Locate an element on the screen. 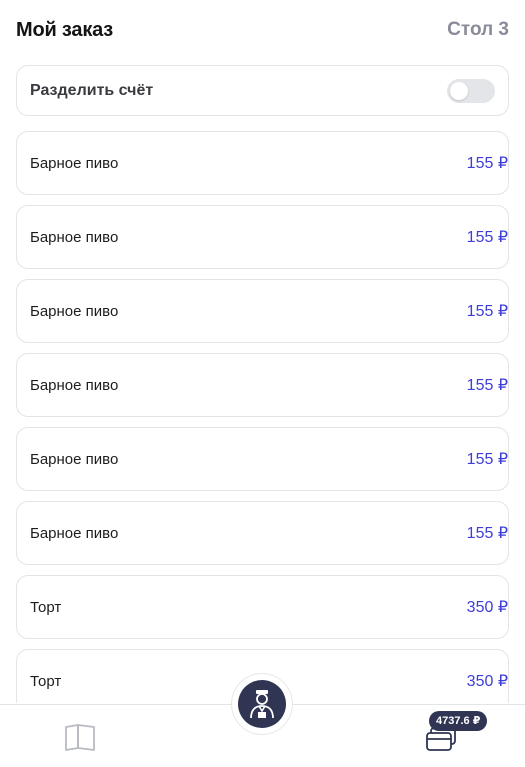 Image resolution: width=525 pixels, height=767 pixels. call-waiter-wrap is located at coordinates (262, 704).